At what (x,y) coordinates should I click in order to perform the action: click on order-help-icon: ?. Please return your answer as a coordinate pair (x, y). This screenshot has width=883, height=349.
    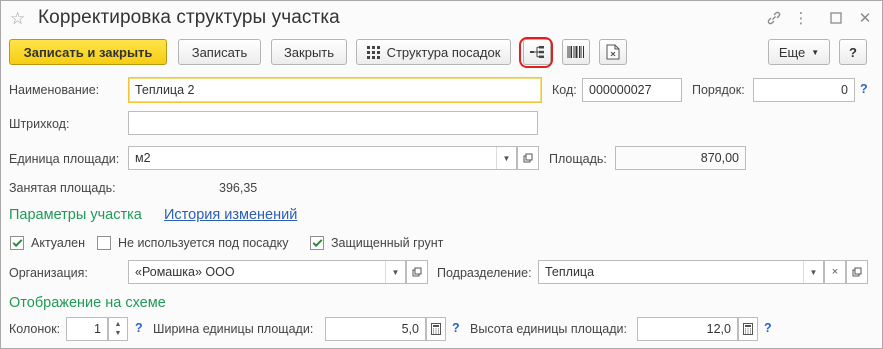
    Looking at the image, I should click on (864, 89).